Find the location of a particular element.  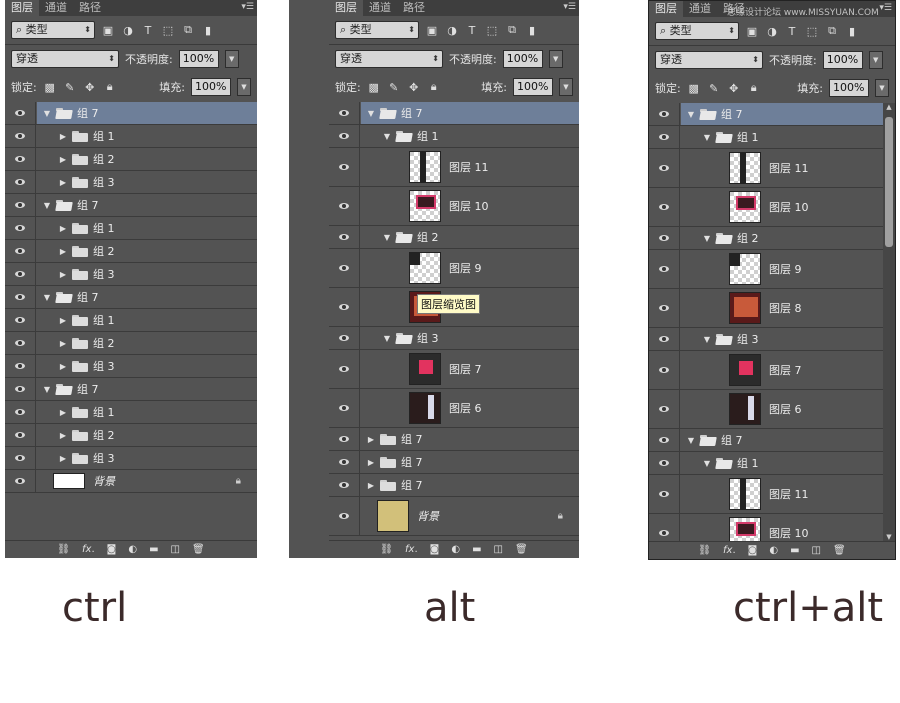

layer-content: ▼ 组 3 is located at coordinates (470, 338).